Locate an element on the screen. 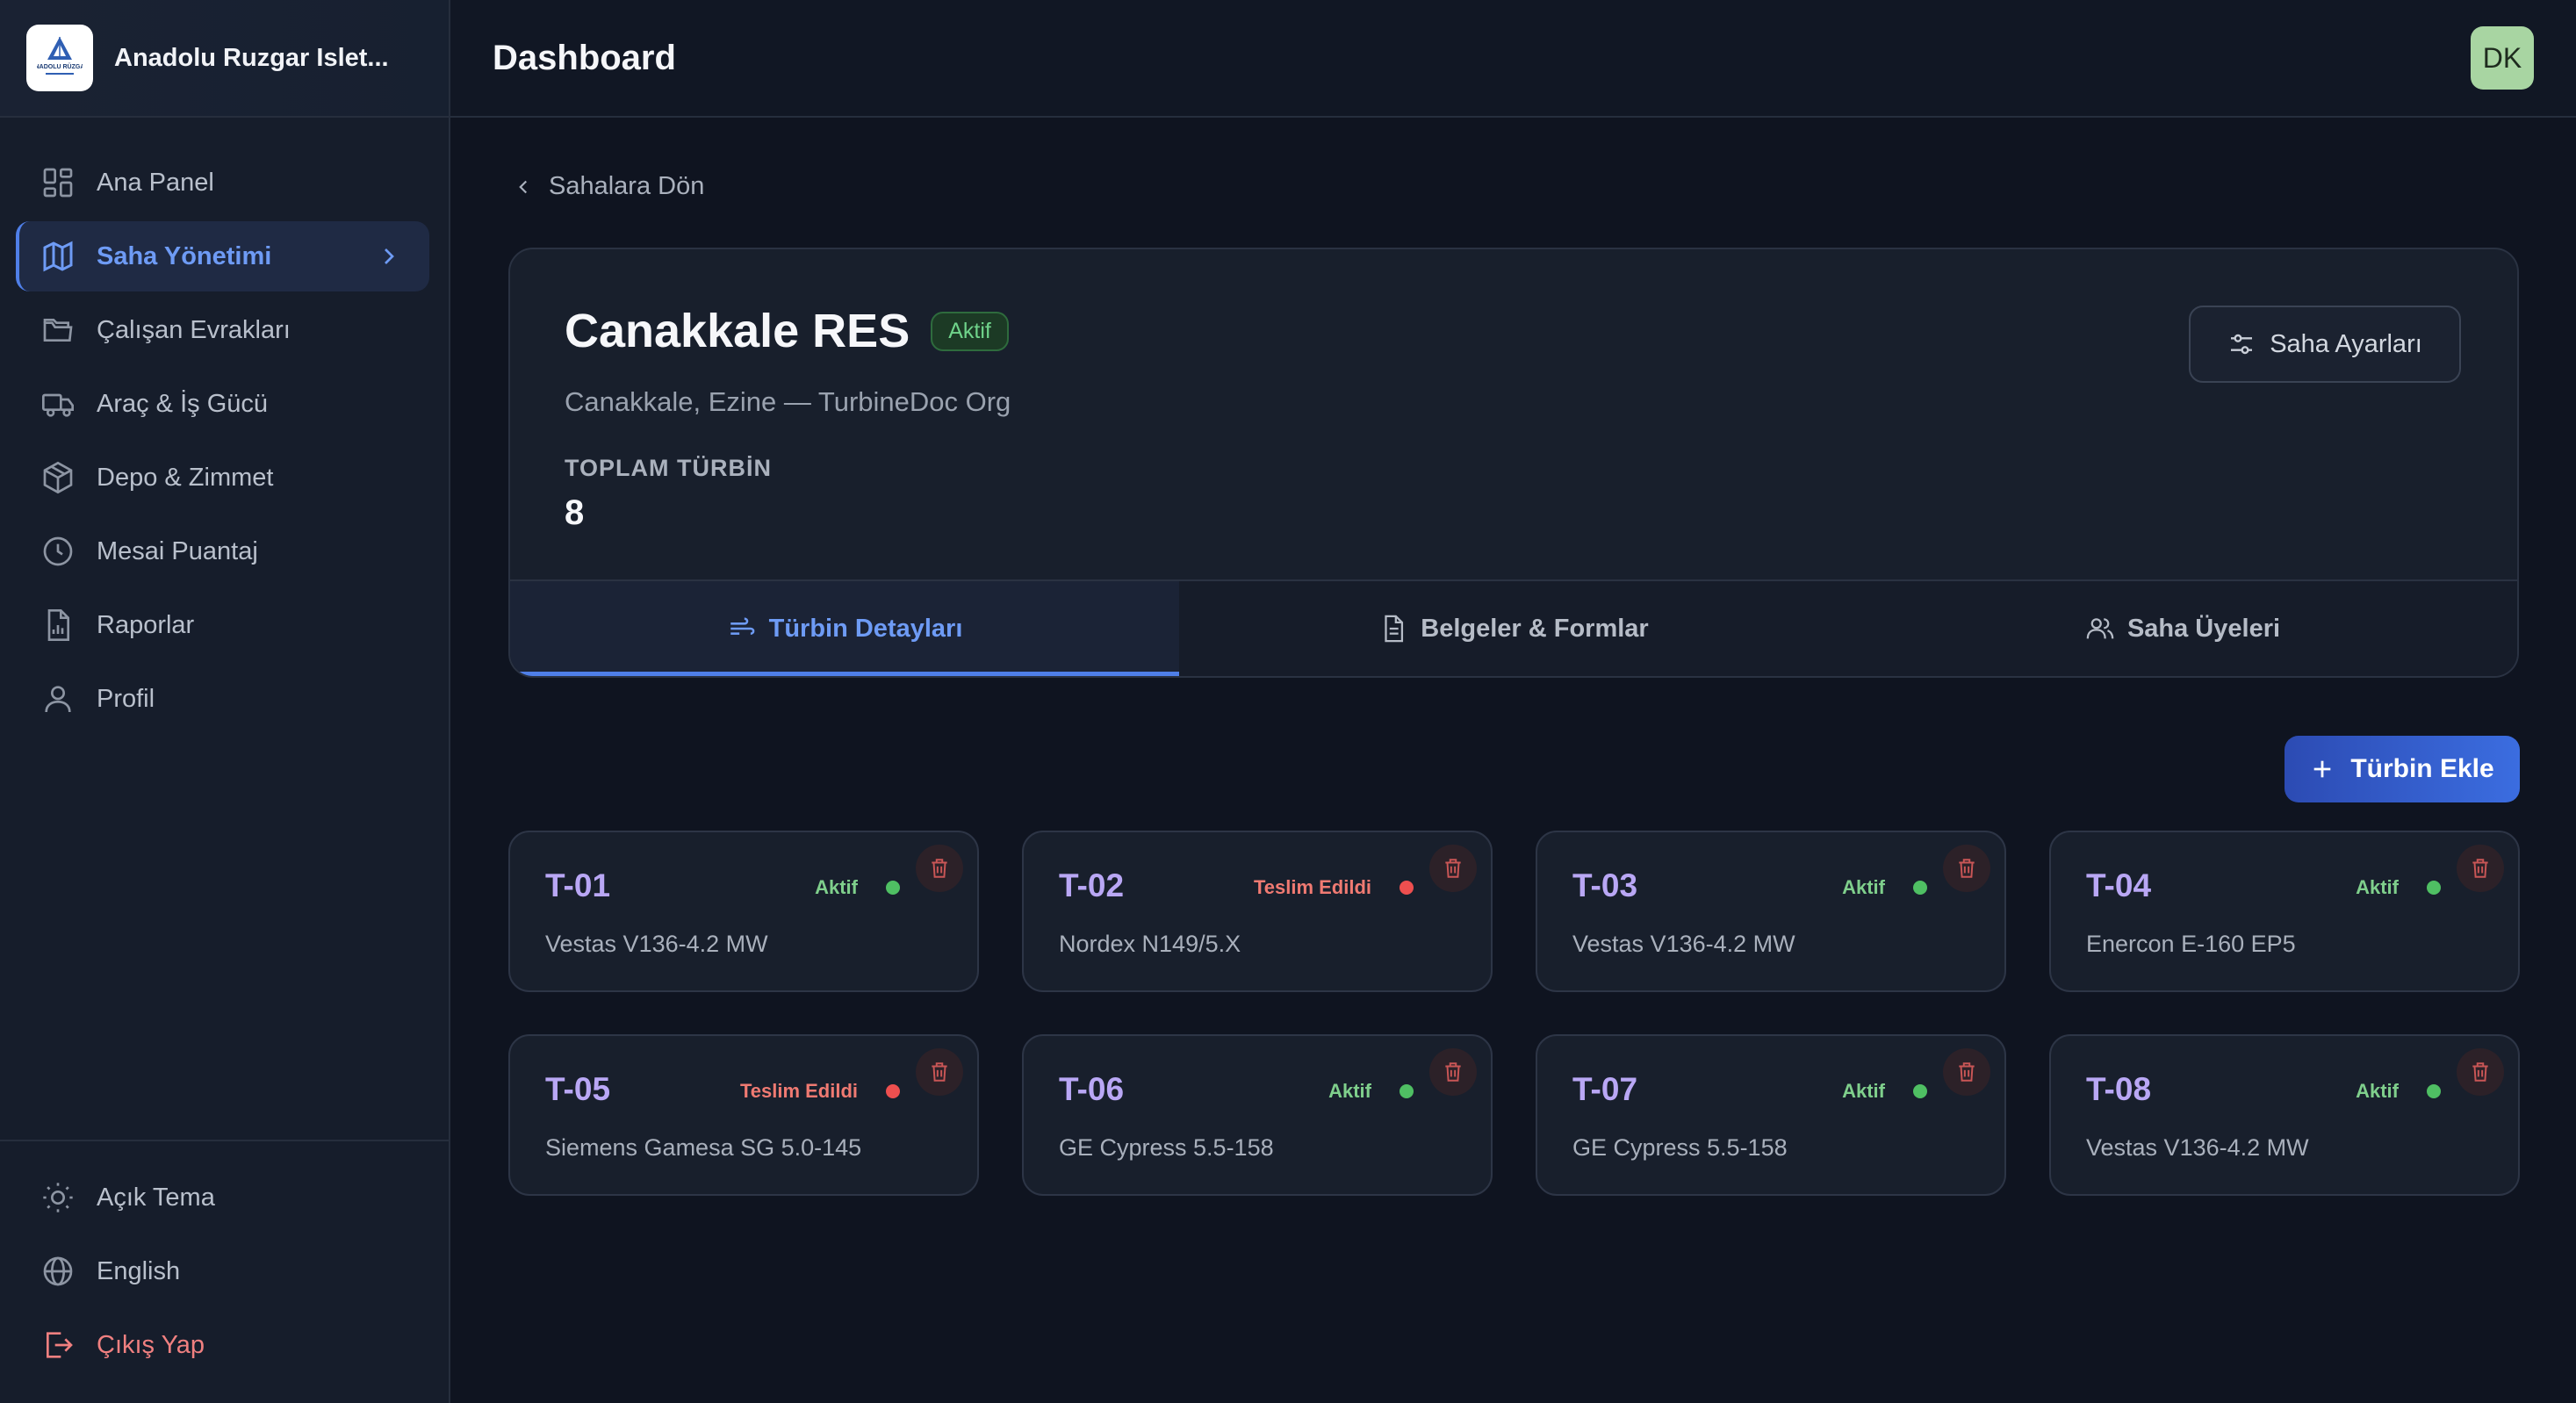 The width and height of the screenshot is (2576, 1403). top-header: Dashboard DK is located at coordinates (1513, 59).